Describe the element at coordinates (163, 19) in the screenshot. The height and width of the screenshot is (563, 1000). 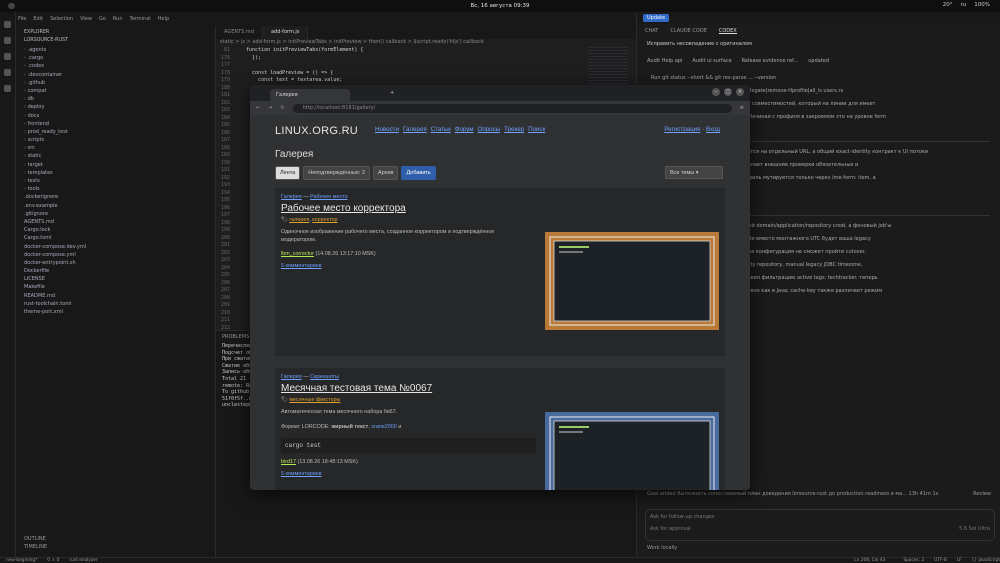
I see `menu-help: Help` at that location.